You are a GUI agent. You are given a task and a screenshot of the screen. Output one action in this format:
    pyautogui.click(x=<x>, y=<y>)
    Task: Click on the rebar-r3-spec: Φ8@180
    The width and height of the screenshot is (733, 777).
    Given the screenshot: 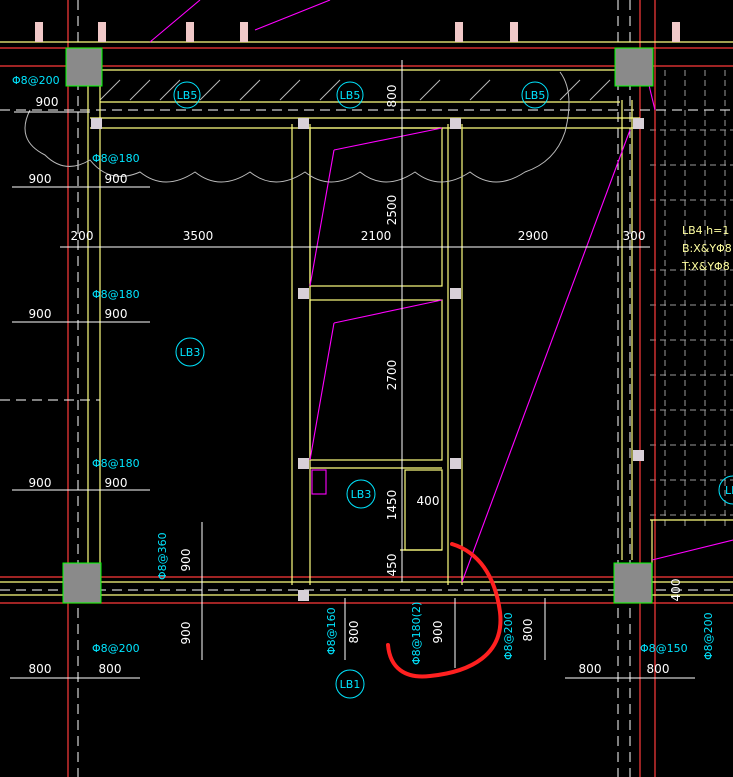 What is the action you would take?
    pyautogui.click(x=116, y=463)
    